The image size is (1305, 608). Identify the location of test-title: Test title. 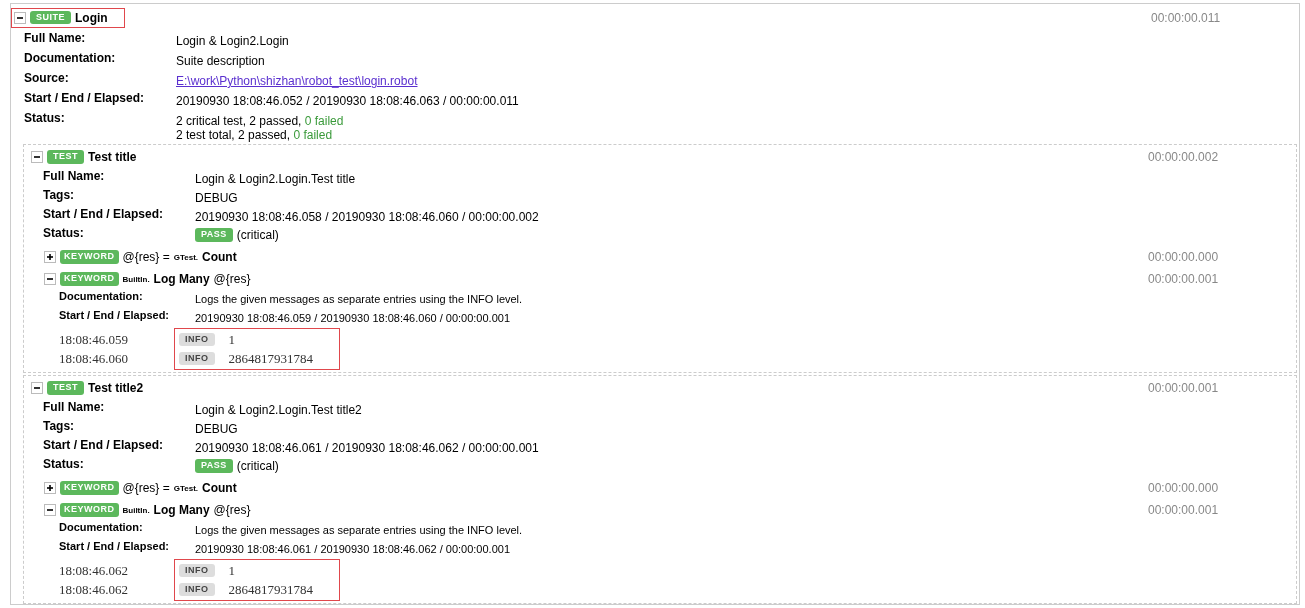
(112, 157).